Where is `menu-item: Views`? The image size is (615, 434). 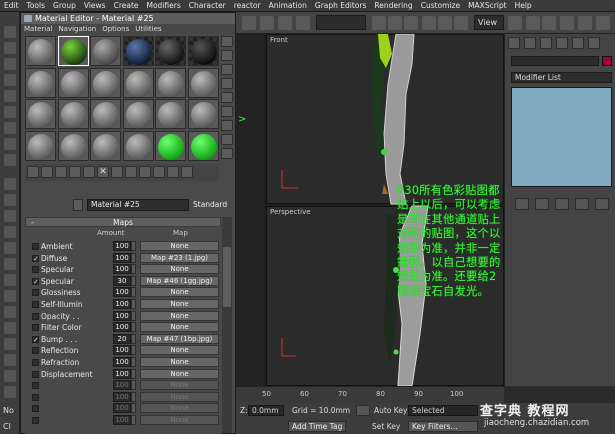
menu-item: Views is located at coordinates (95, 5).